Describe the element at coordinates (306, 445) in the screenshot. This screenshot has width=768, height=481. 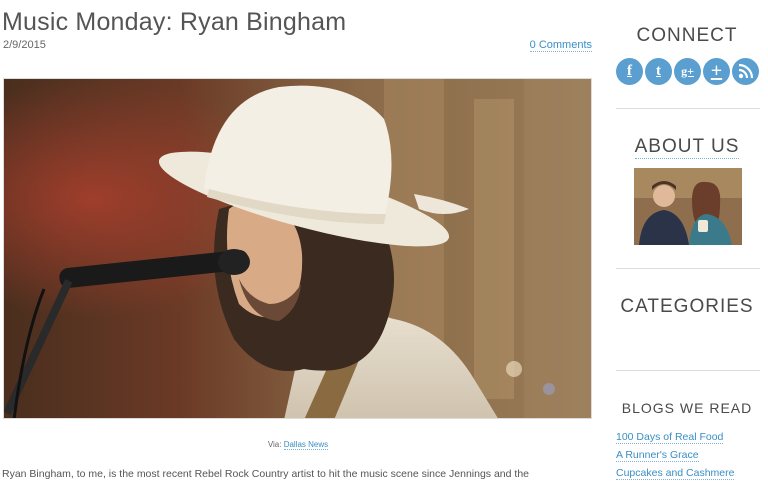
I see `caption-source-link: Dallas News` at that location.